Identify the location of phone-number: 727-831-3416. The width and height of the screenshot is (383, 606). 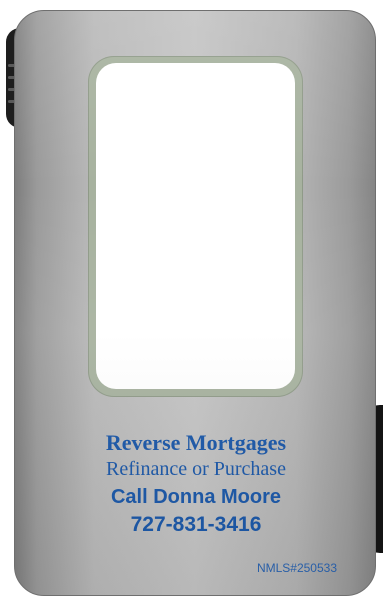
(196, 524).